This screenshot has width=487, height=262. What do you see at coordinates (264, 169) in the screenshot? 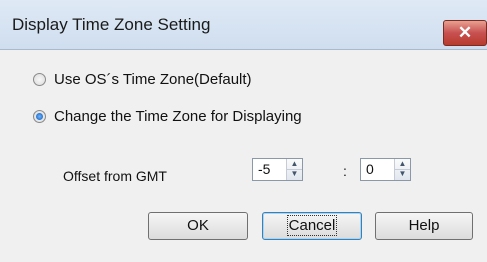
I see `hours-value: -5` at bounding box center [264, 169].